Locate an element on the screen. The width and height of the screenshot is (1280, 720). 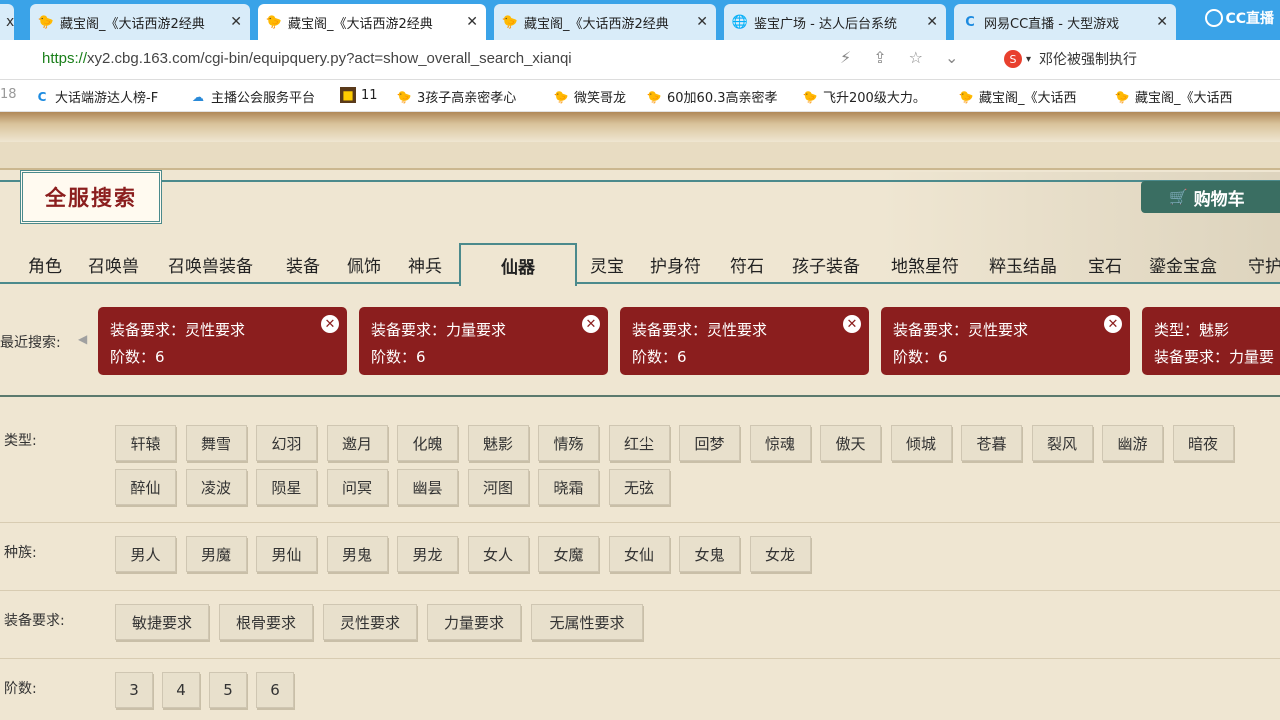
filter-chip-type: 暗夜 is located at coordinates (1203, 443).